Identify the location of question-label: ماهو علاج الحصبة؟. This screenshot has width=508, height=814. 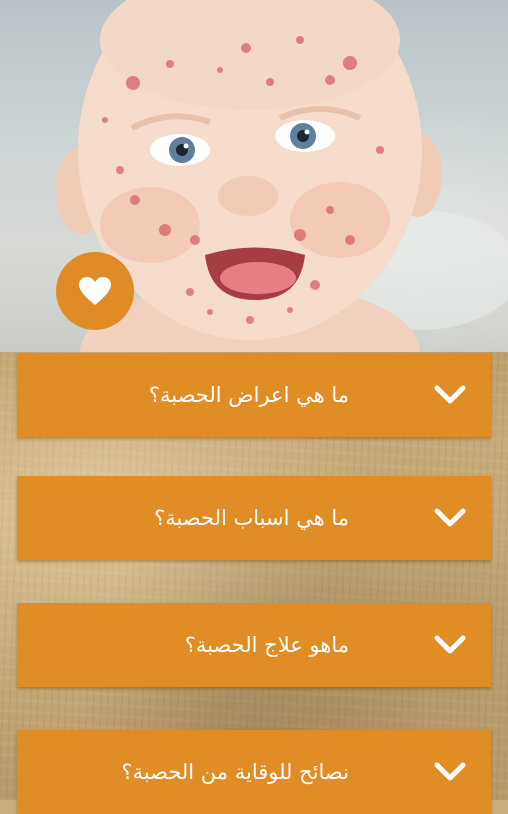
(266, 645).